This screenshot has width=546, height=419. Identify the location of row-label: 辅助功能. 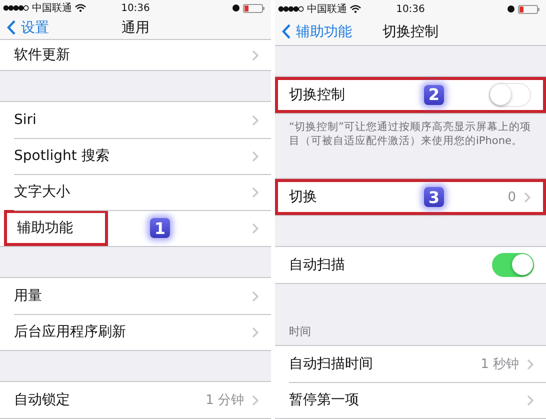
(56, 228).